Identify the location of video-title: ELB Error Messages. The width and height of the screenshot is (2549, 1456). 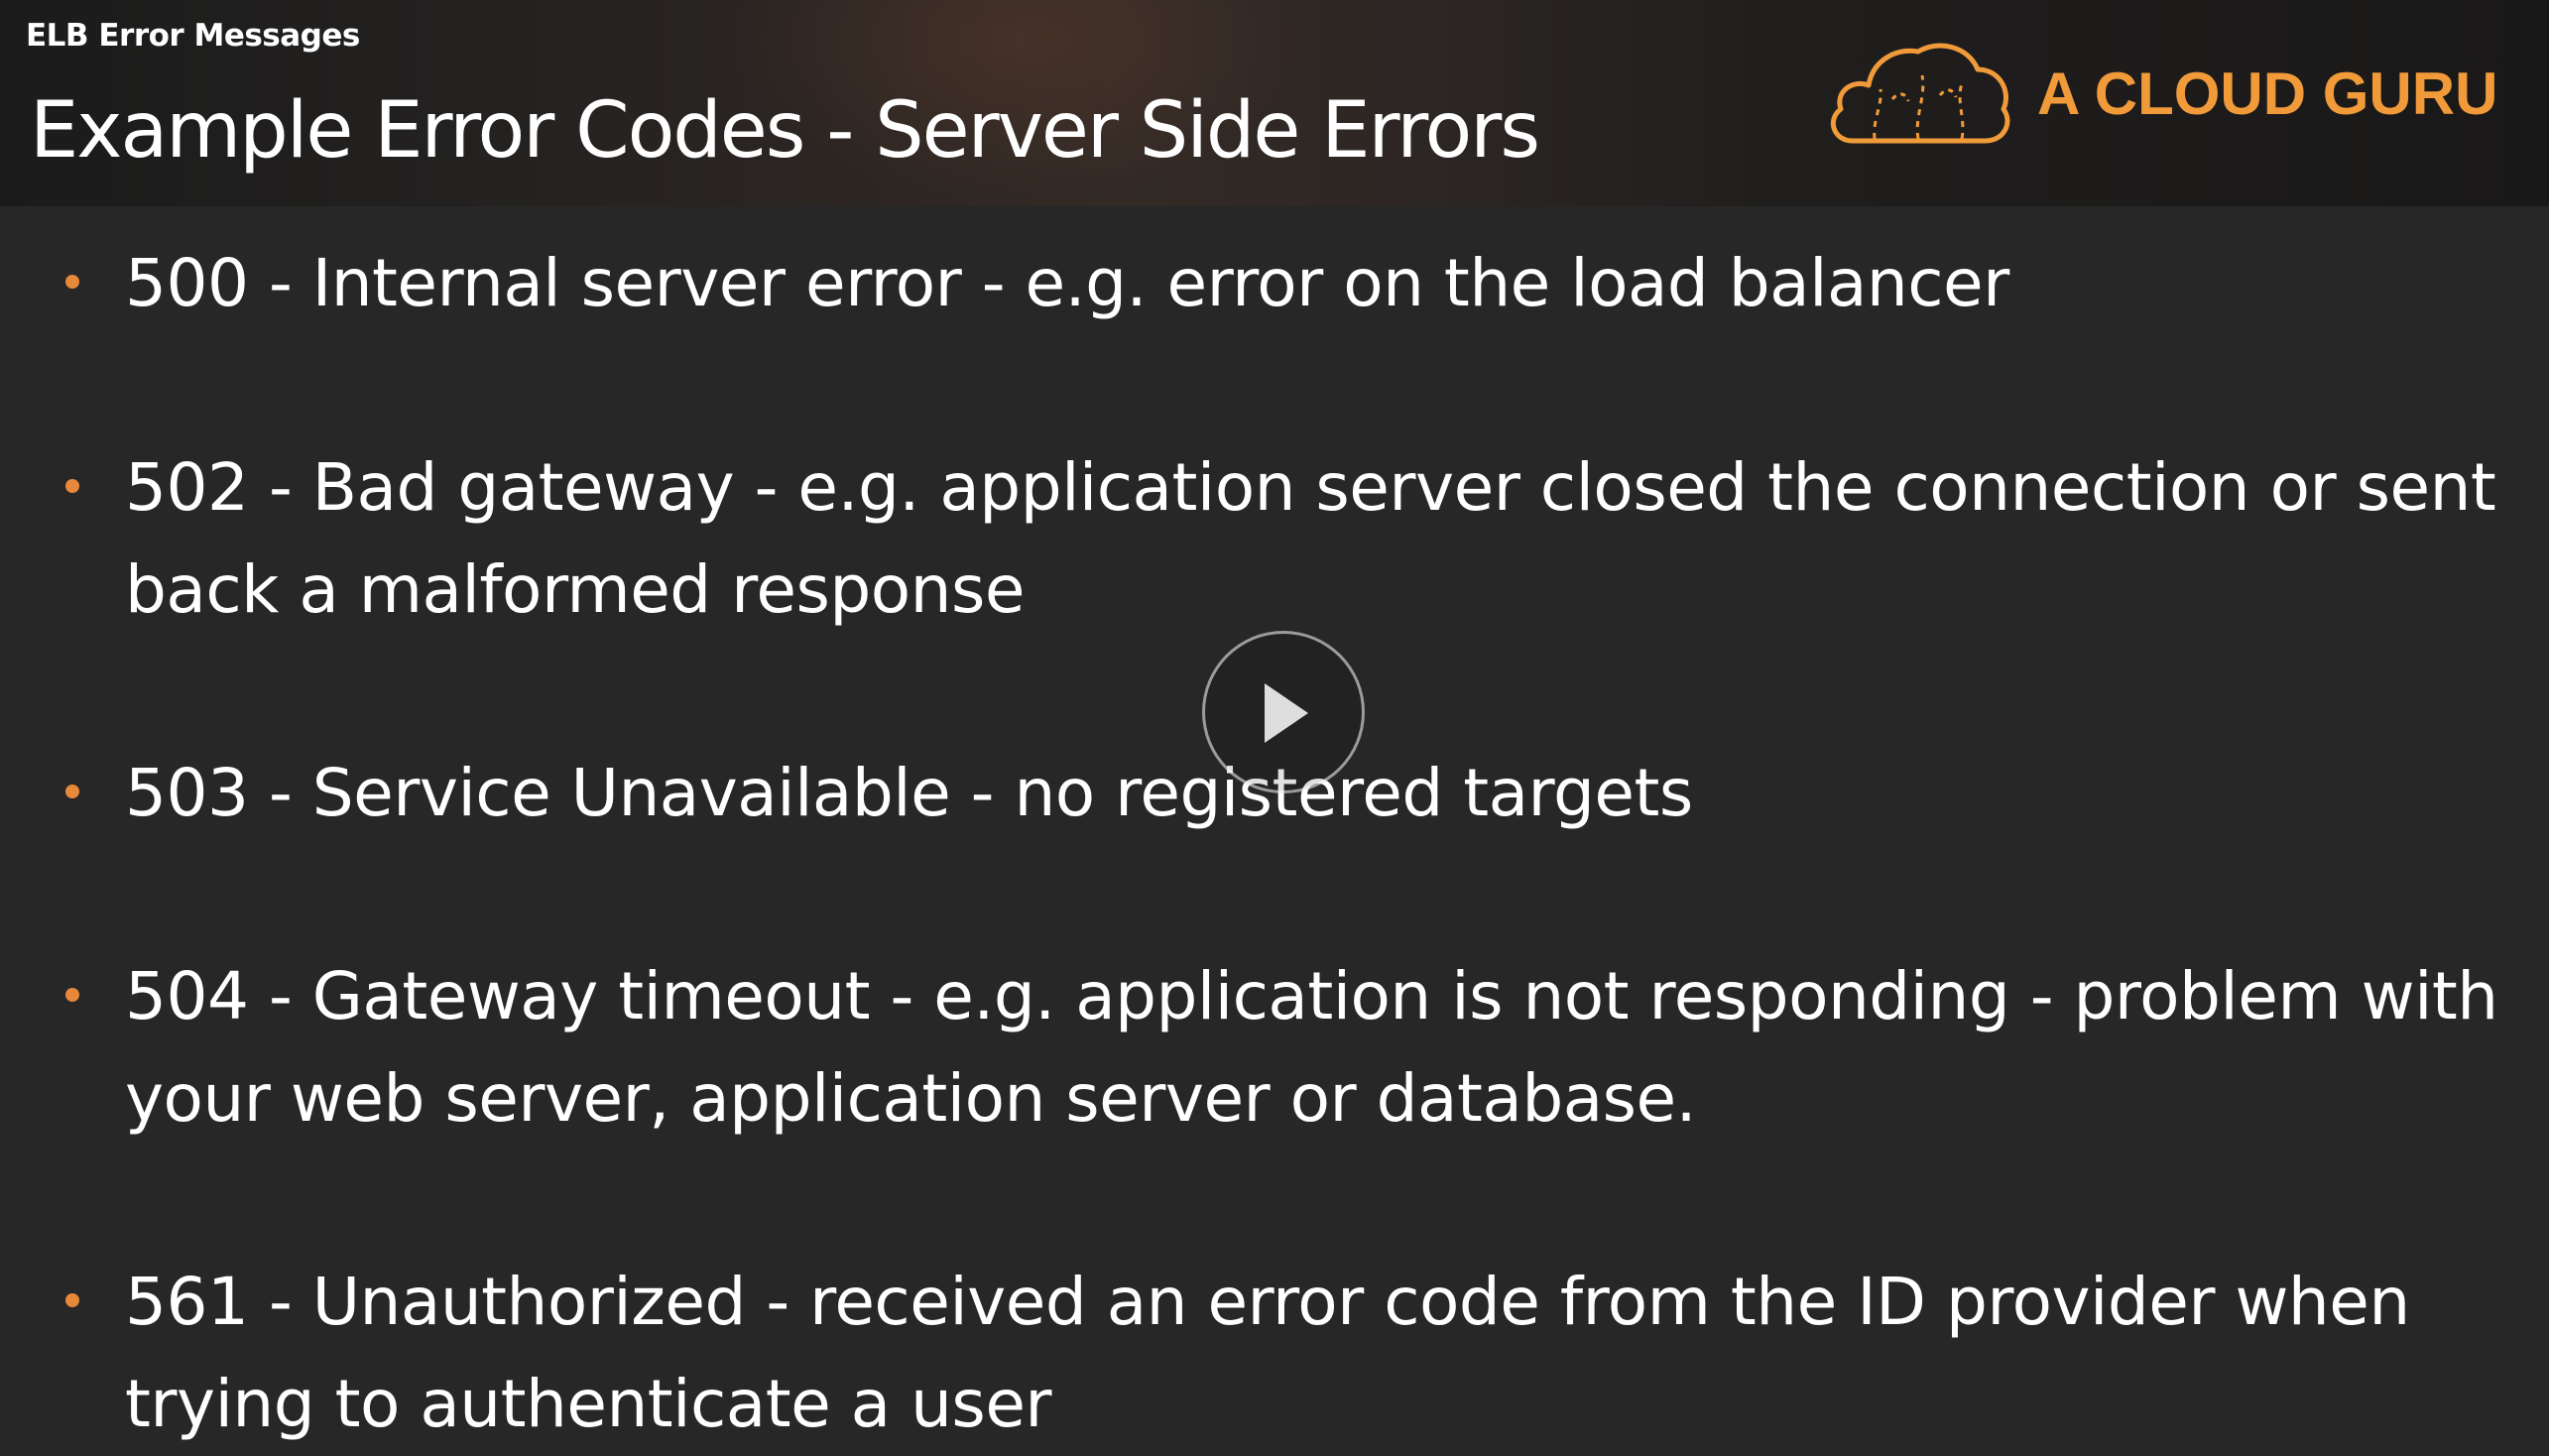
(193, 36).